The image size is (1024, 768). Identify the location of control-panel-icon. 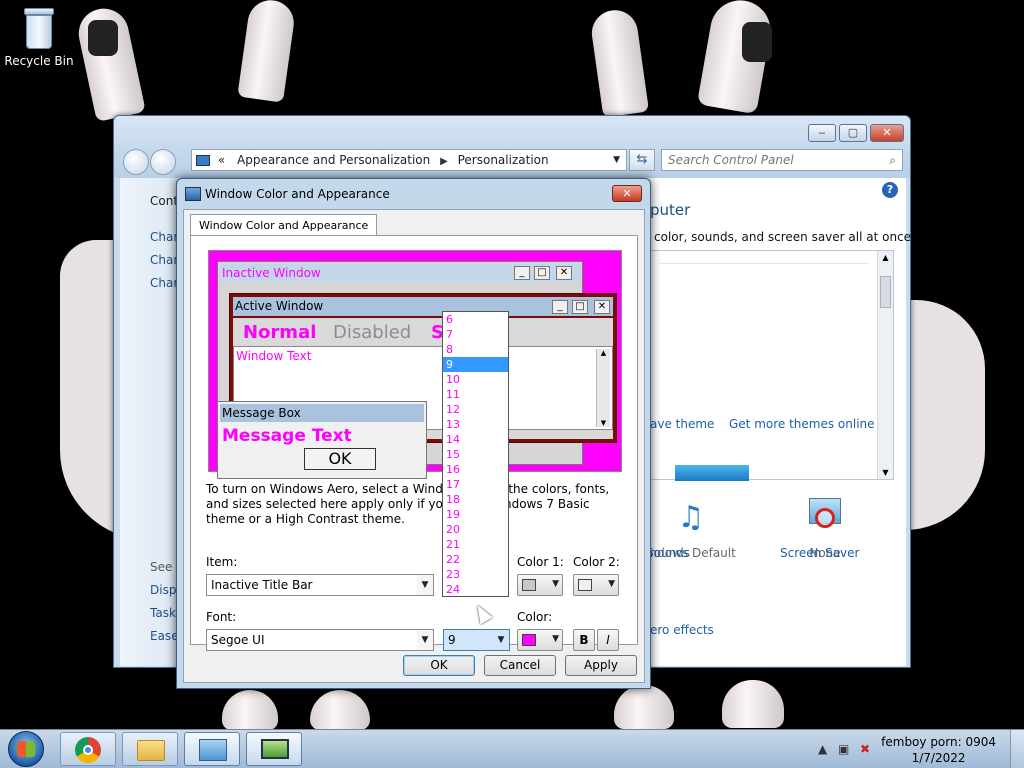
(203, 160).